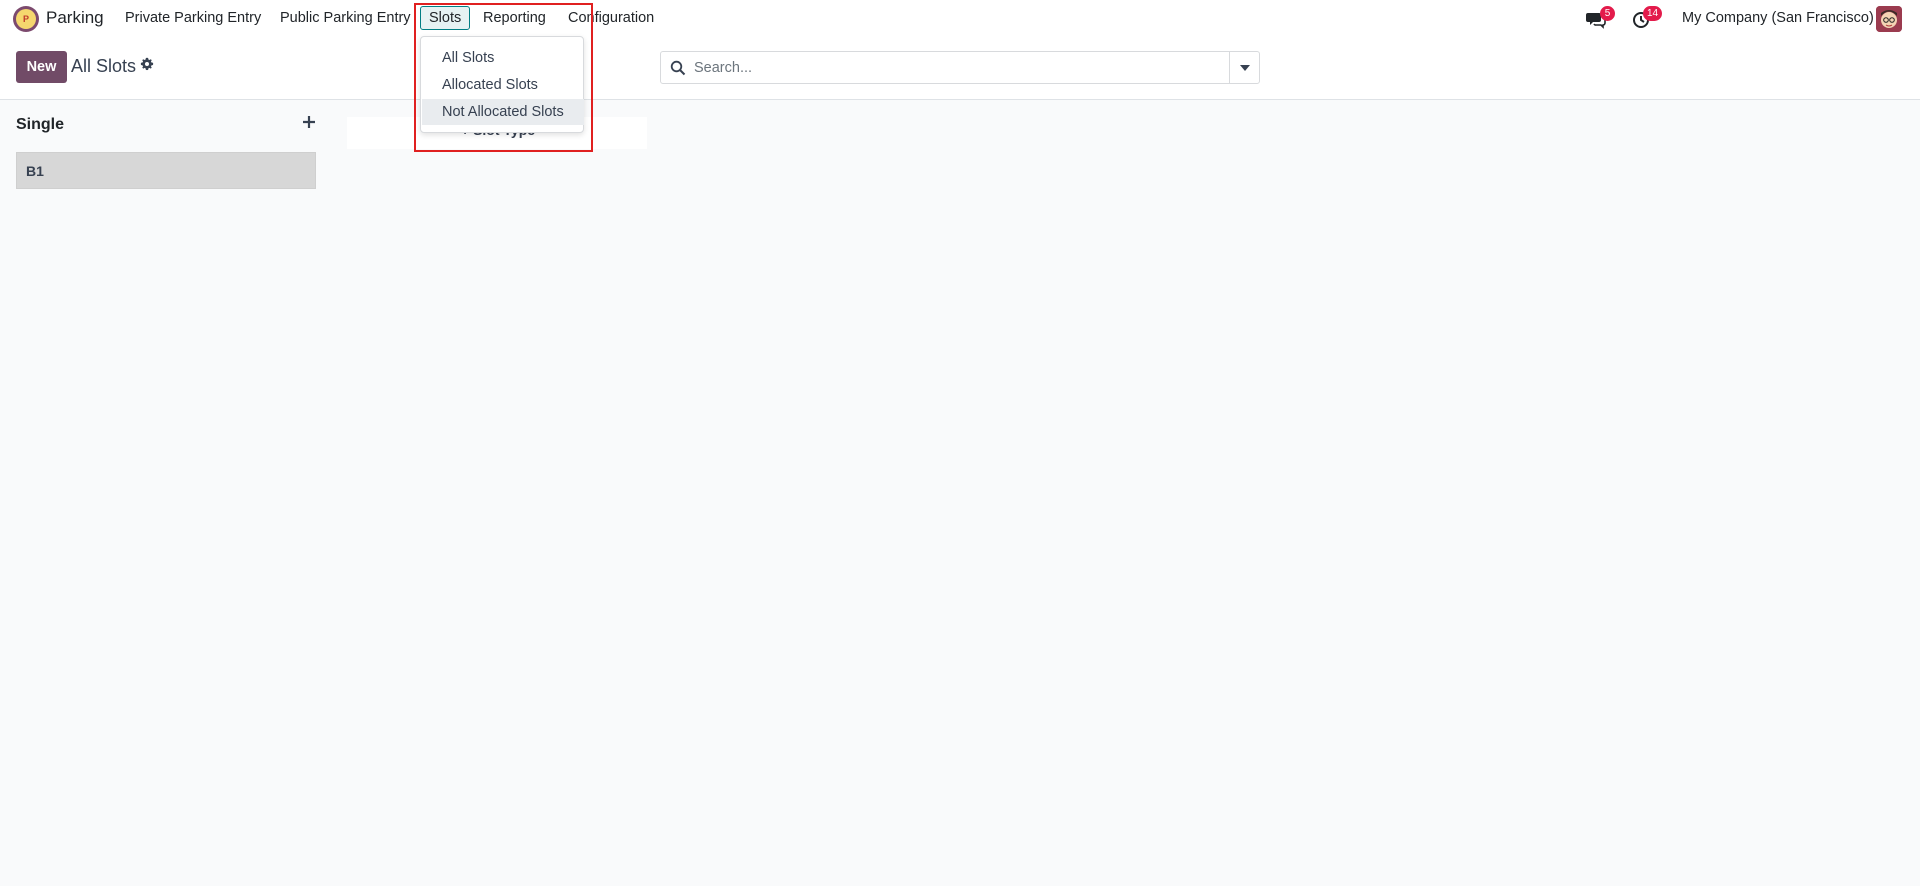 The height and width of the screenshot is (886, 1920). What do you see at coordinates (445, 18) in the screenshot?
I see `menu-slots: Slots` at bounding box center [445, 18].